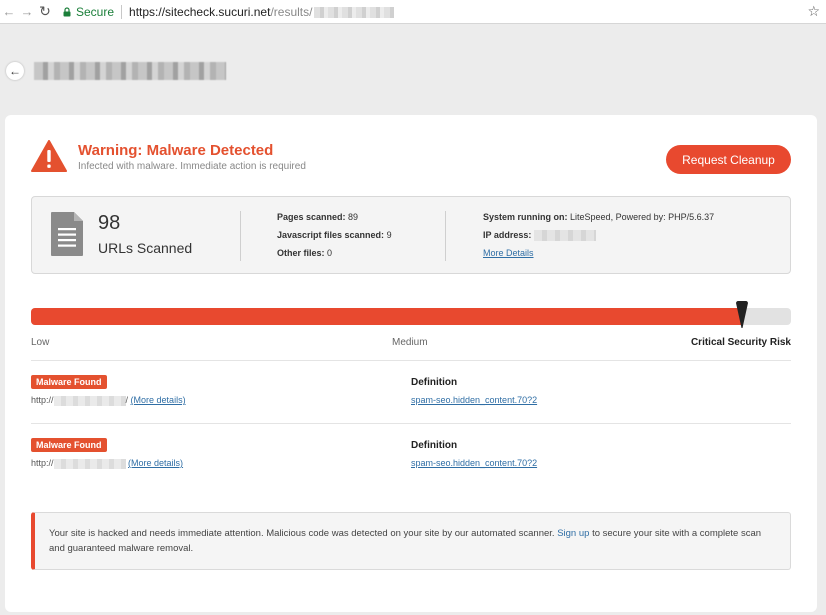 The width and height of the screenshot is (826, 615). Describe the element at coordinates (109, 223) in the screenshot. I see `urls-scanned-count: 98` at that location.